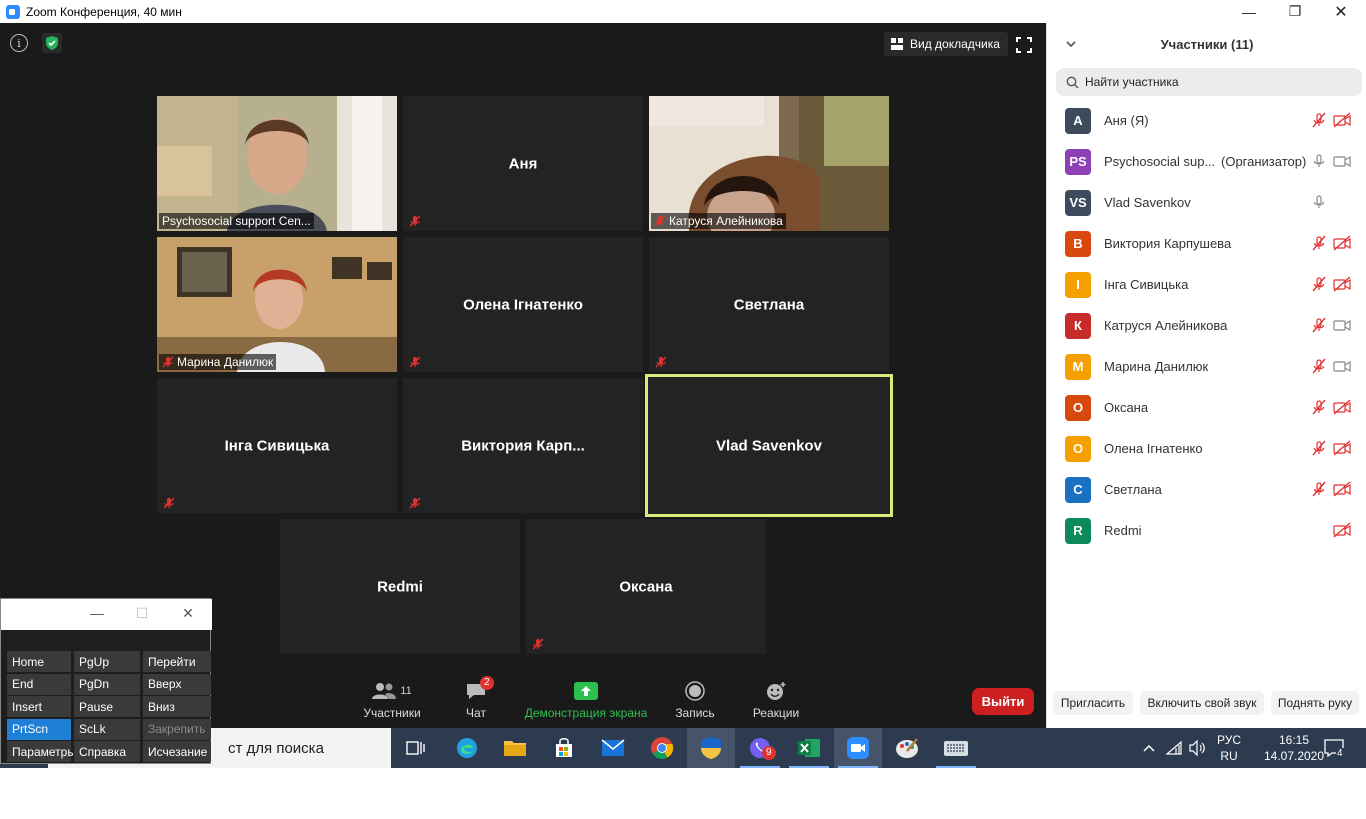 This screenshot has width=1366, height=819. Describe the element at coordinates (760, 748) in the screenshot. I see `viber-icon: 9` at that location.